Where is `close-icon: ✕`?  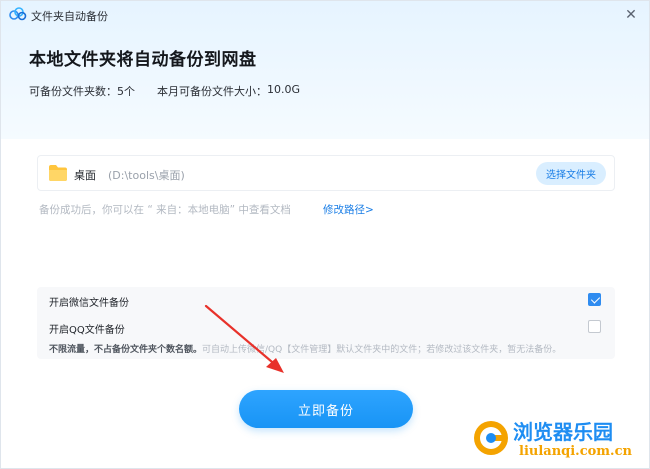 close-icon: ✕ is located at coordinates (631, 15).